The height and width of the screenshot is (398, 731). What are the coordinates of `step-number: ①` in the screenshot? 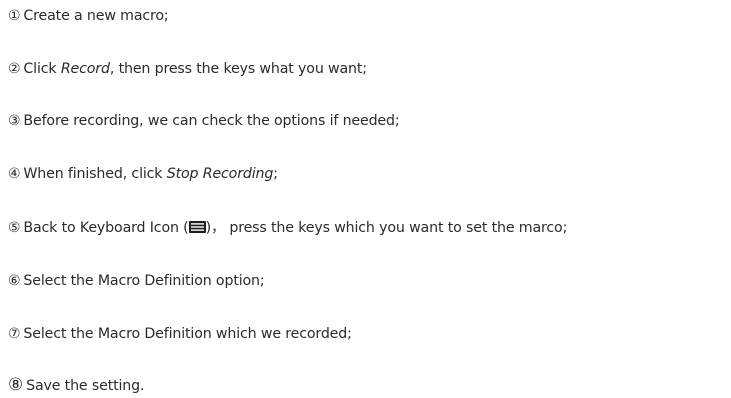 It's located at (14, 16).